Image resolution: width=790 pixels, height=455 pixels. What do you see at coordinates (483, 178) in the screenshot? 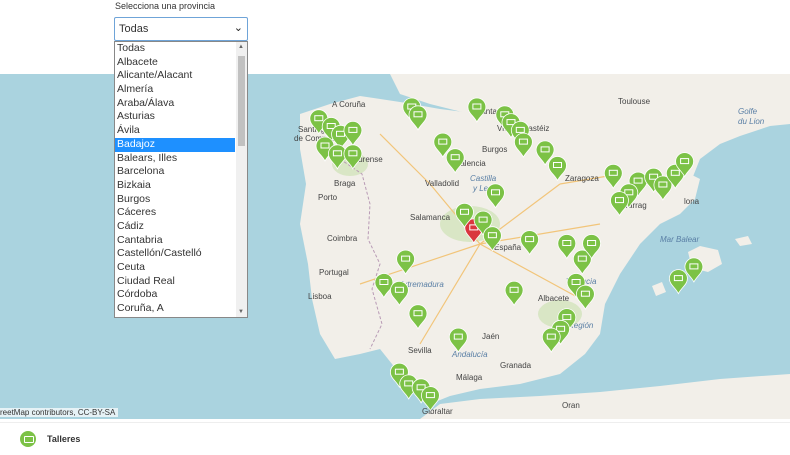
I see `map-label: Castilla` at bounding box center [483, 178].